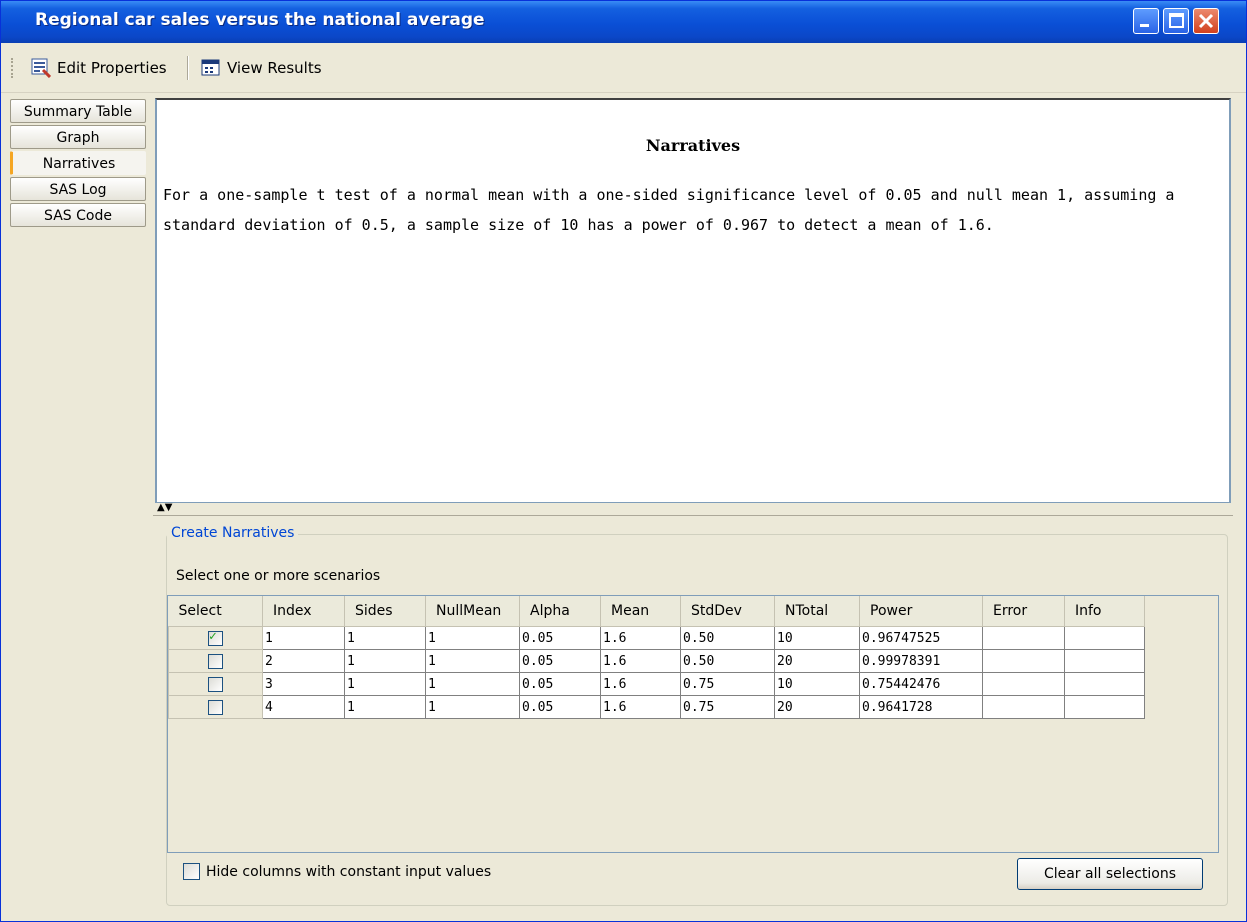  What do you see at coordinates (1146, 21) in the screenshot?
I see `minimize-button` at bounding box center [1146, 21].